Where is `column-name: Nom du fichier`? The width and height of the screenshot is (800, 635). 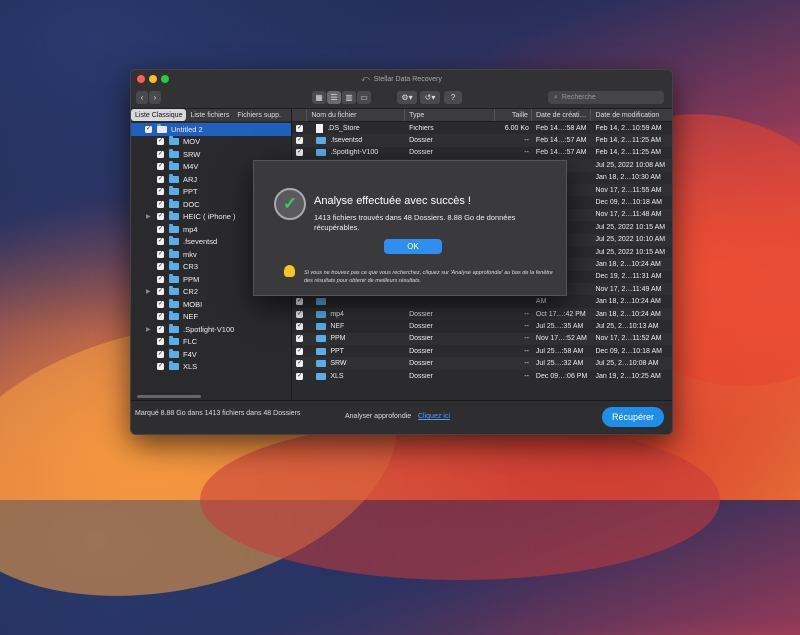
column-name: Nom du fichier is located at coordinates (356, 115).